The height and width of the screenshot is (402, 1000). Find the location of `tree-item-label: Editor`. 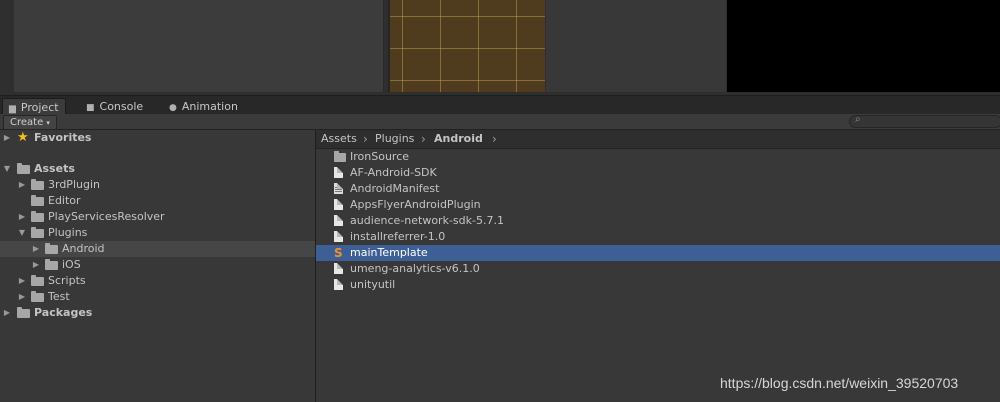

tree-item-label: Editor is located at coordinates (64, 200).